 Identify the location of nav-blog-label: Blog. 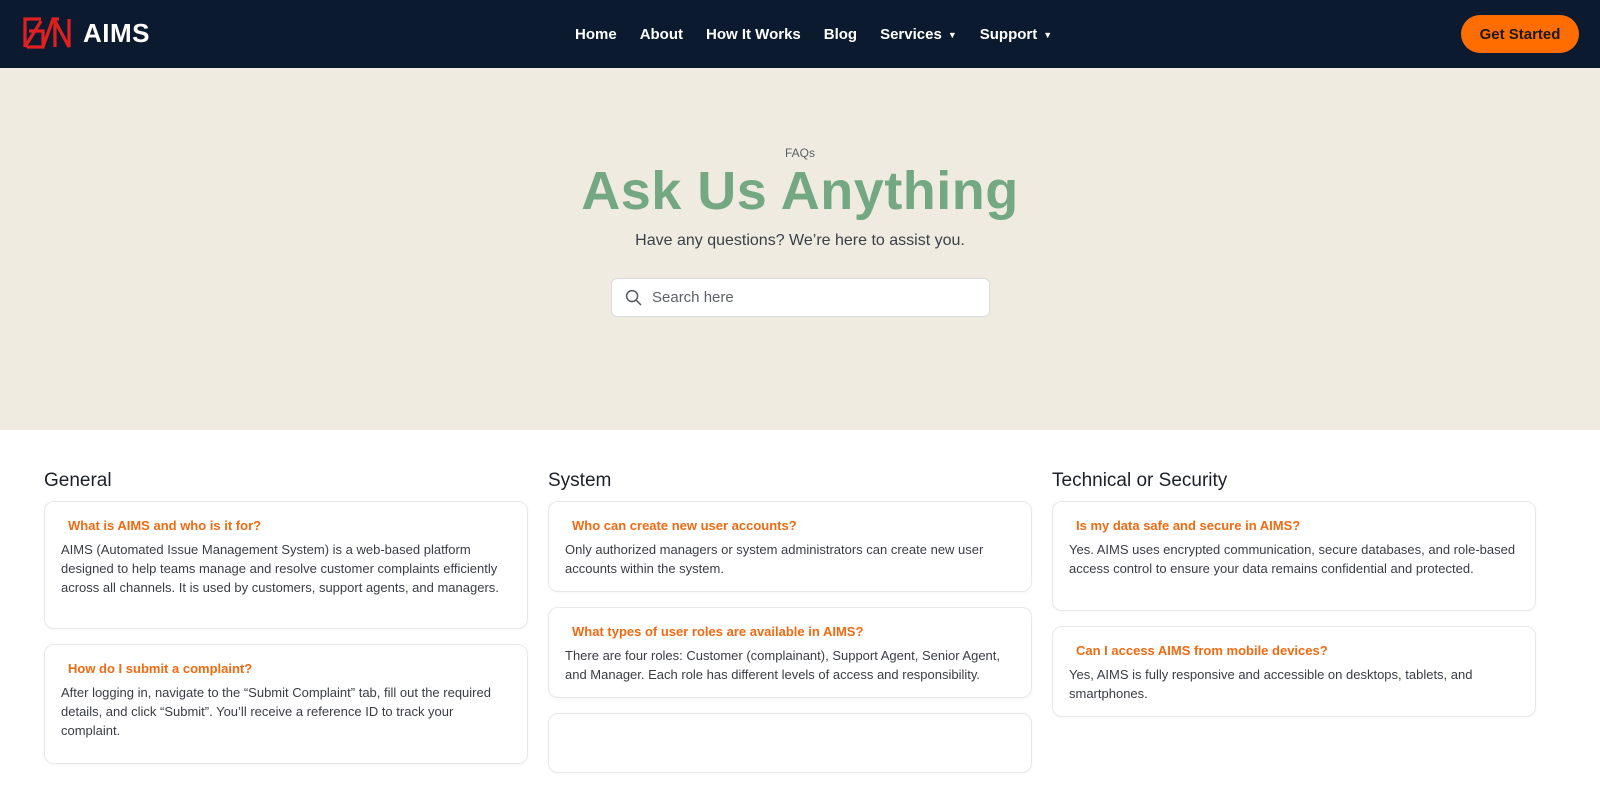
(840, 34).